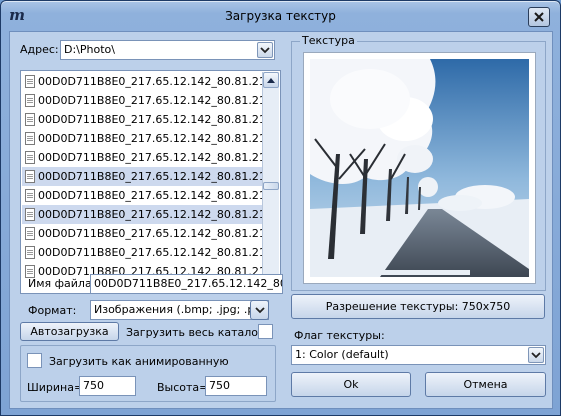 This screenshot has height=416, width=561. I want to click on cancel-button: Отмена, so click(485, 384).